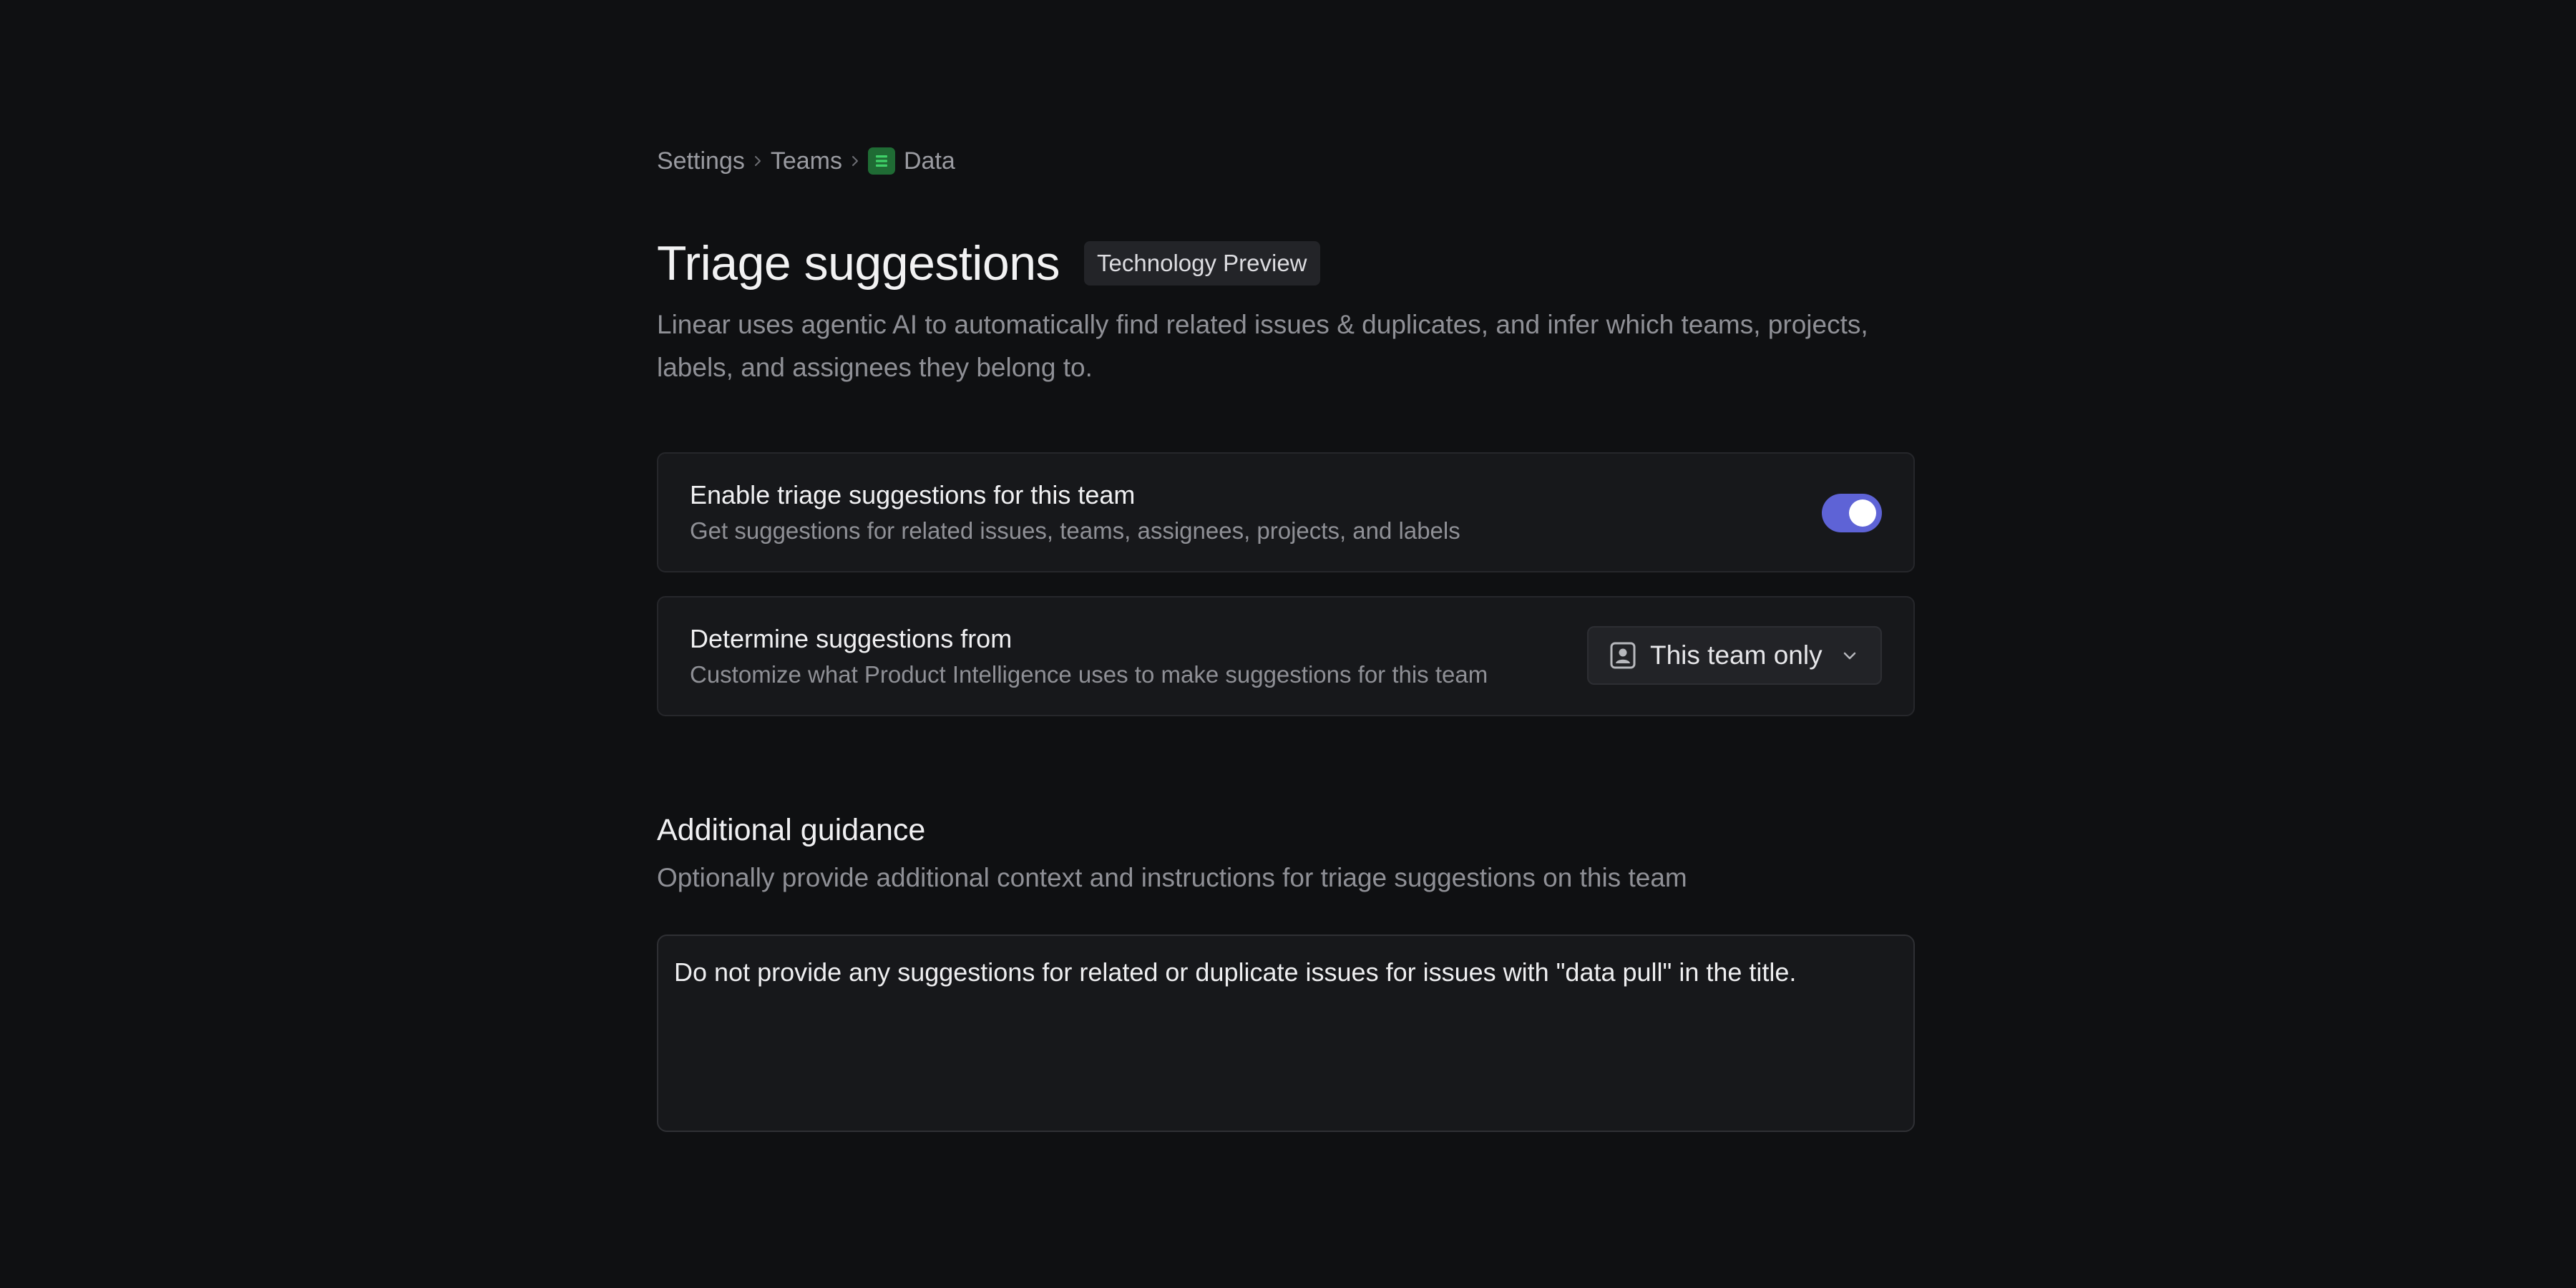 This screenshot has height=1288, width=2576. I want to click on suggestion-source-select: This team only, so click(1734, 655).